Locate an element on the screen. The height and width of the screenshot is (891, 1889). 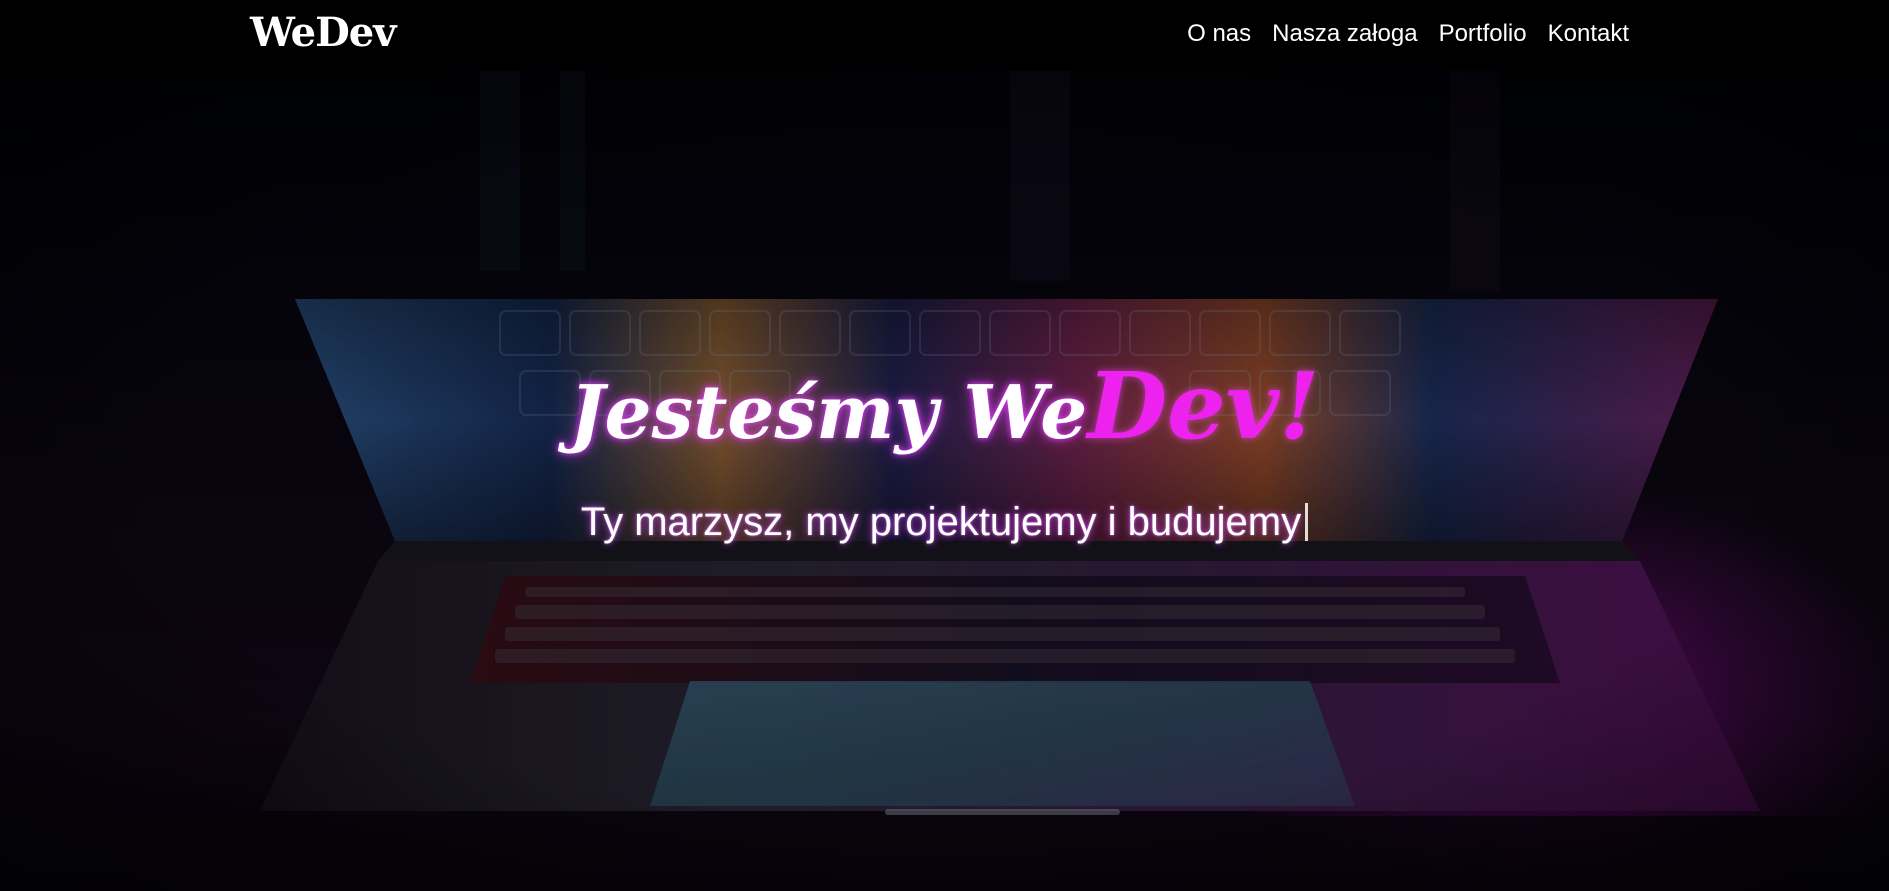
hero-title-main: Jesteśmy We is located at coordinates (828, 413).